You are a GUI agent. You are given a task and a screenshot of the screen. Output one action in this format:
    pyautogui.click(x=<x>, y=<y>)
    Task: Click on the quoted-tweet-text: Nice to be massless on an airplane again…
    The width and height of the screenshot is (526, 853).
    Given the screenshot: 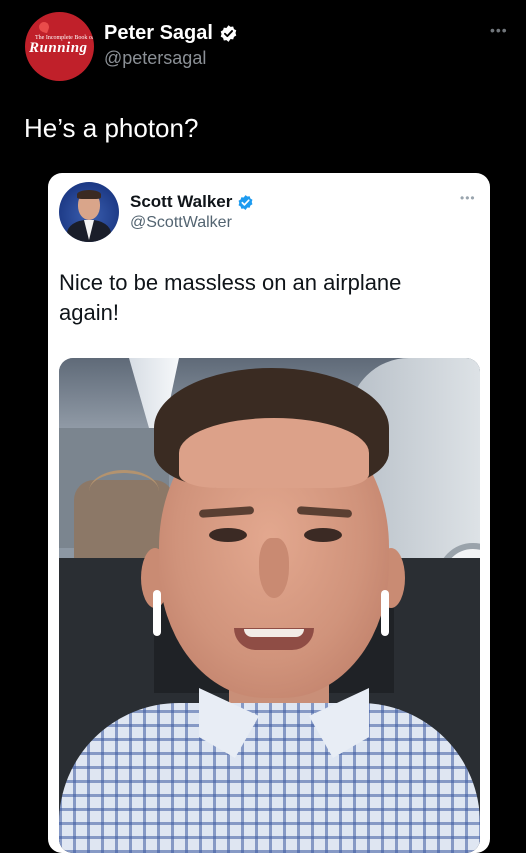 What is the action you would take?
    pyautogui.click(x=230, y=297)
    